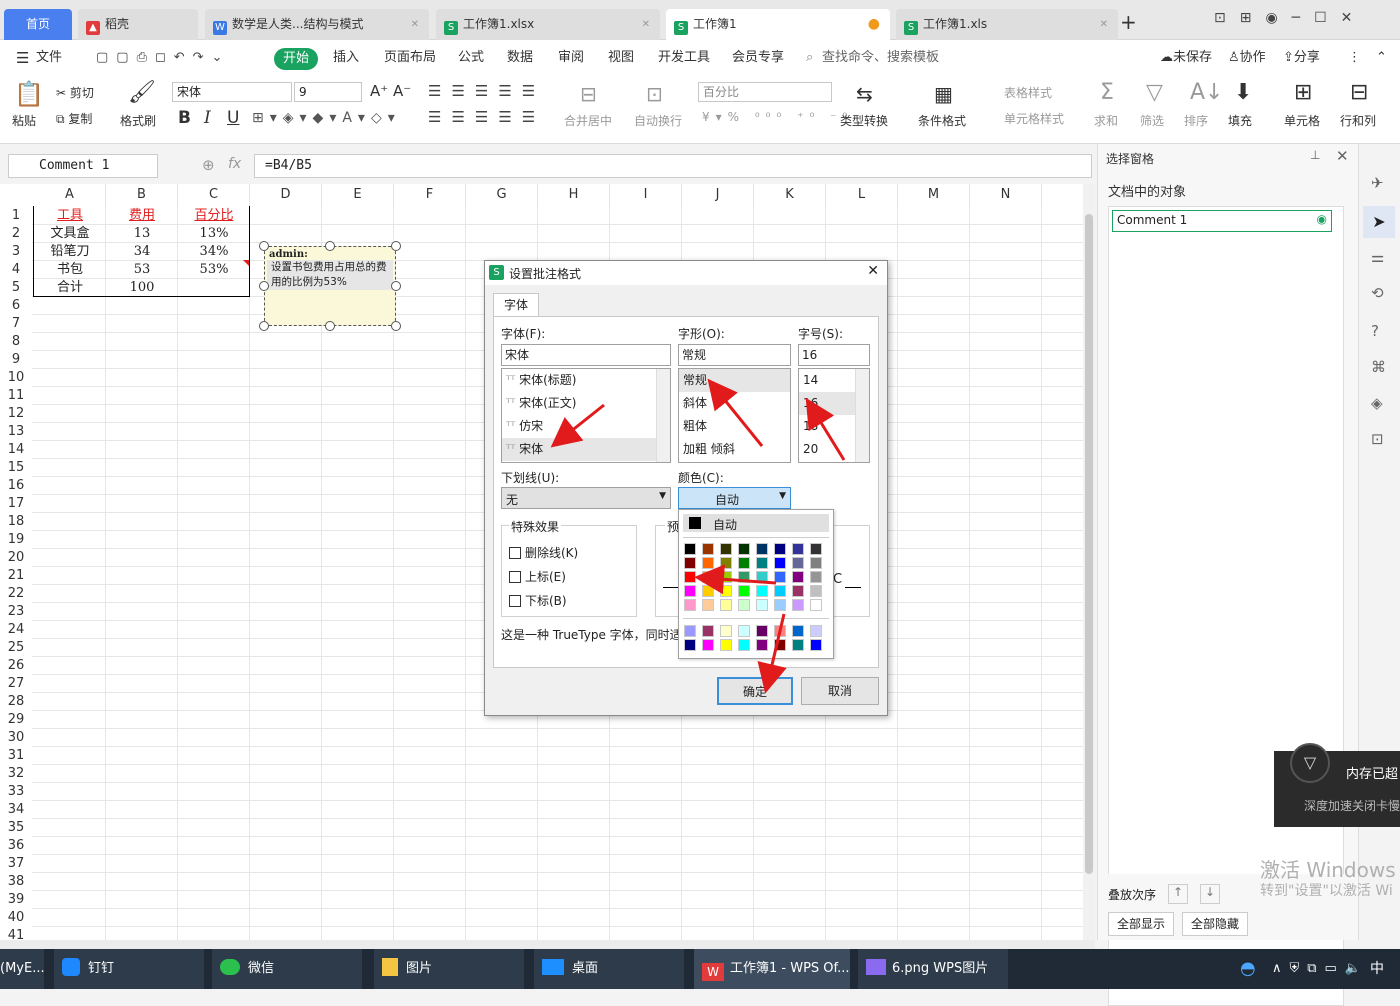 This screenshot has width=1400, height=1006. Describe the element at coordinates (16, 576) in the screenshot. I see `row-header: 21` at that location.